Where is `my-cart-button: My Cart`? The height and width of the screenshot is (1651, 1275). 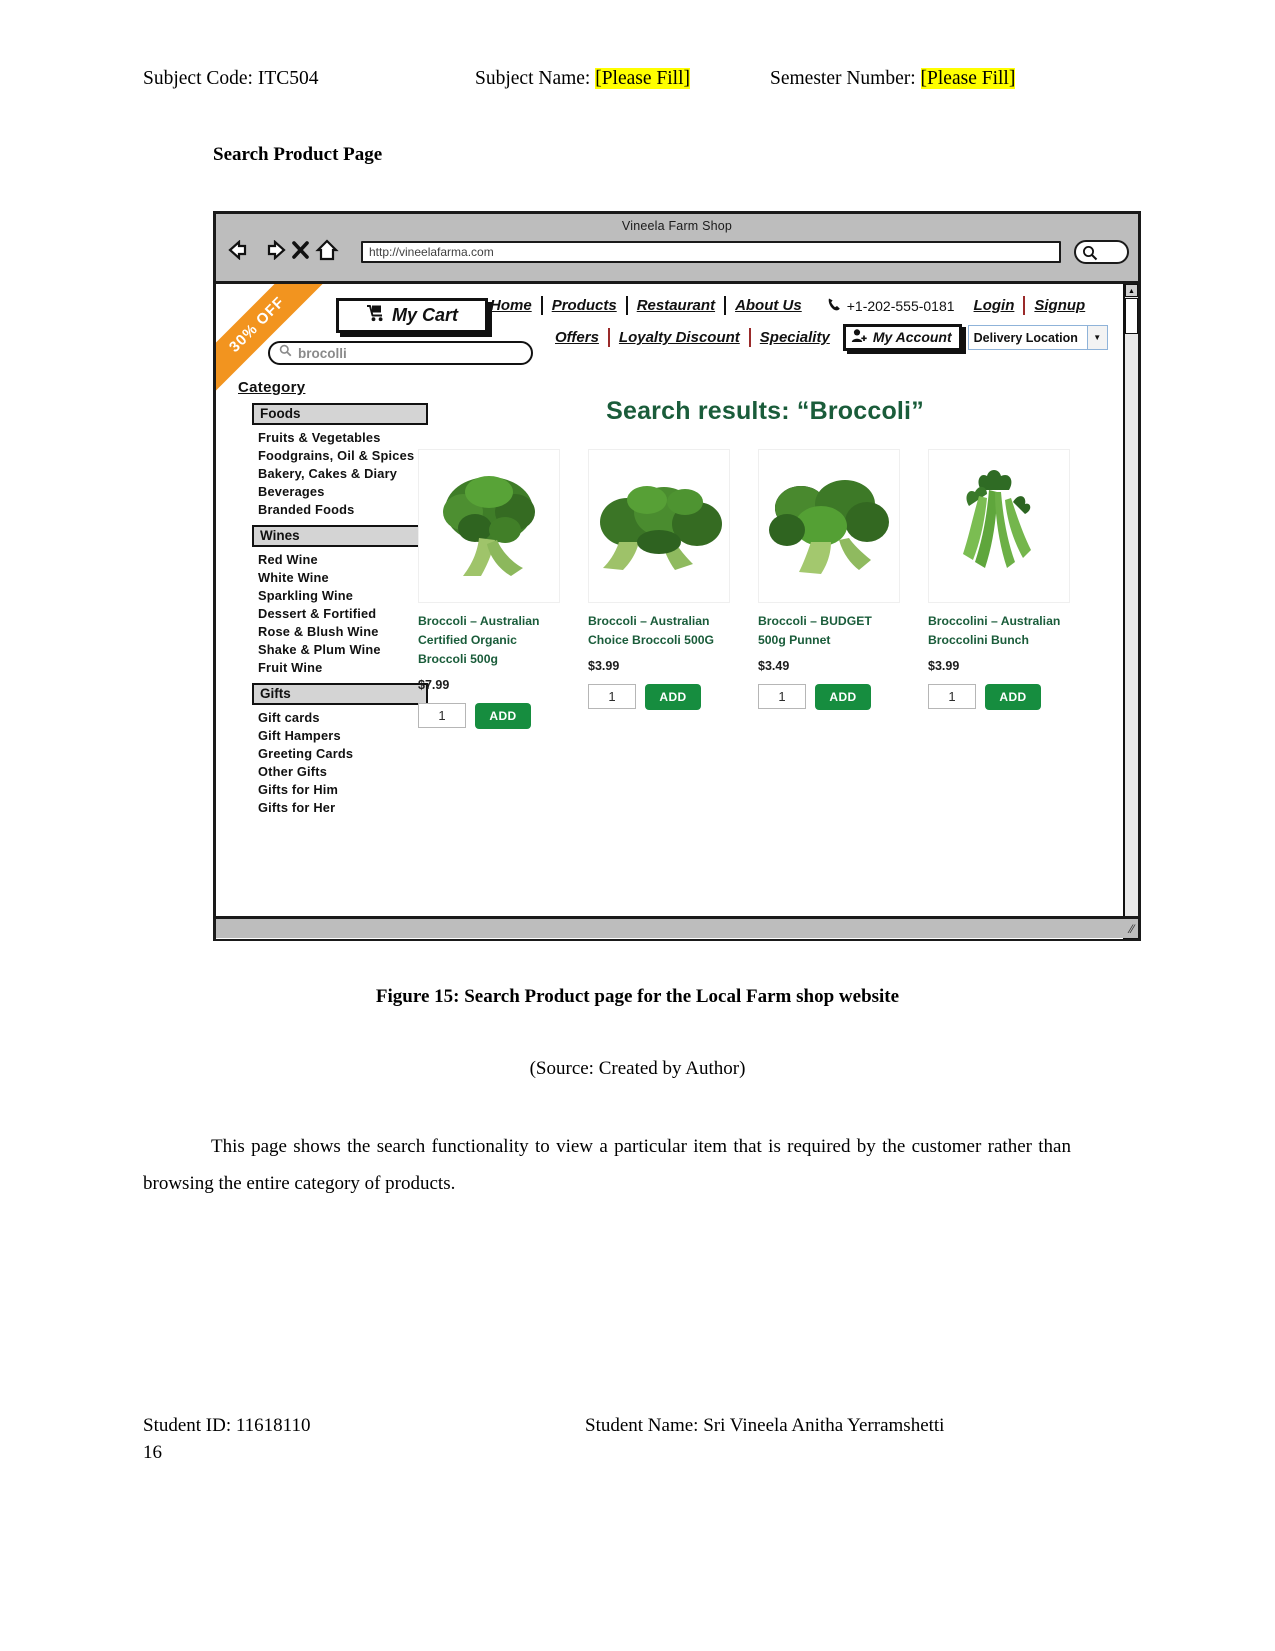 my-cart-button: My Cart is located at coordinates (412, 315).